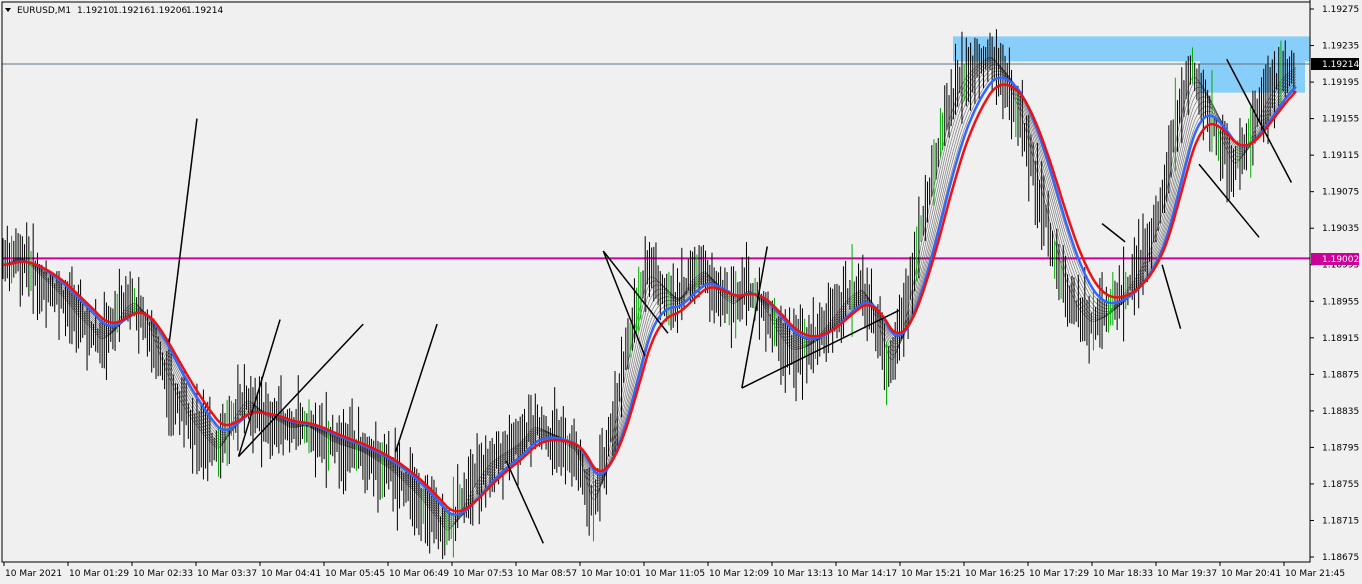  Describe the element at coordinates (1340, 120) in the screenshot. I see `y-tick-label: 1.19155` at that location.